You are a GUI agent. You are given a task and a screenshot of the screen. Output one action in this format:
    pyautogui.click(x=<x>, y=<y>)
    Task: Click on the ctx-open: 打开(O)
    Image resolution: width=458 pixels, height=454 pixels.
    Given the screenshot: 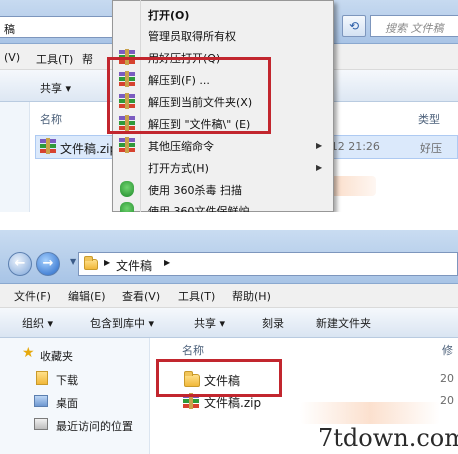 What is the action you would take?
    pyautogui.click(x=168, y=15)
    